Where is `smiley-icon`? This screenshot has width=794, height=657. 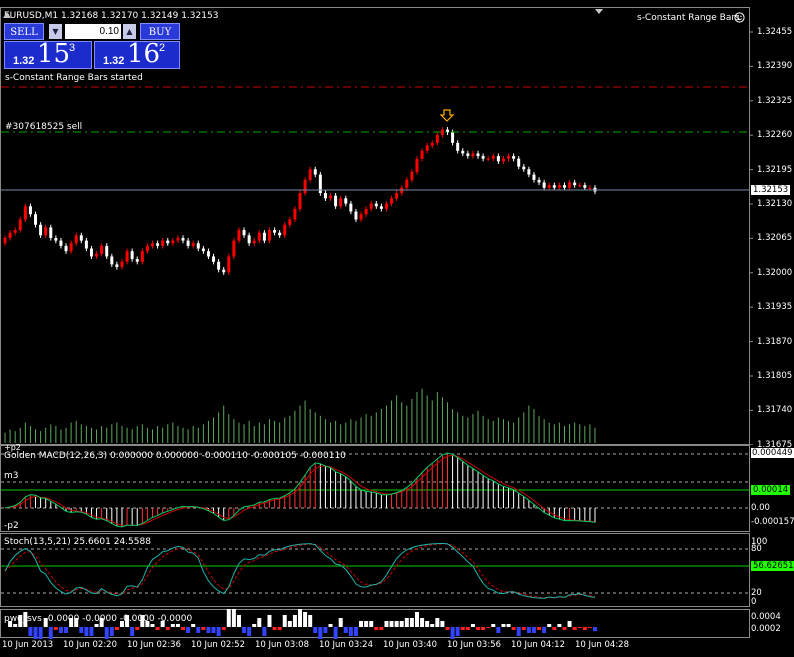
smiley-icon is located at coordinates (739, 17).